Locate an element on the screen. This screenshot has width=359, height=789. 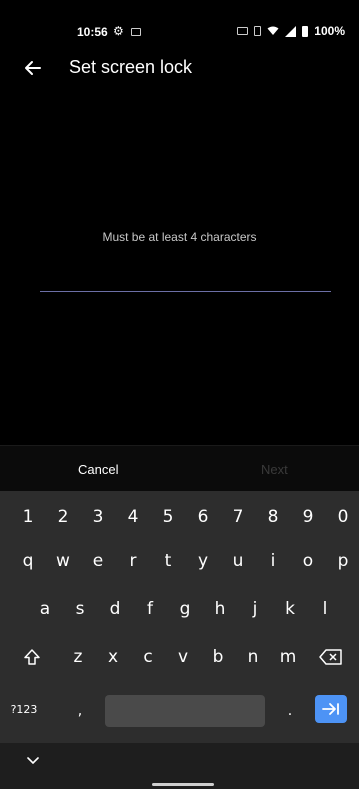
key-0: 0 is located at coordinates (343, 517).